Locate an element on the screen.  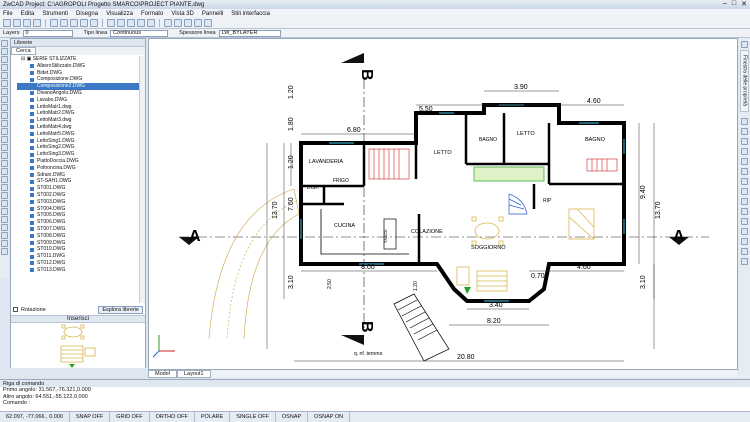
maximize-button: □ is located at coordinates (734, 4).